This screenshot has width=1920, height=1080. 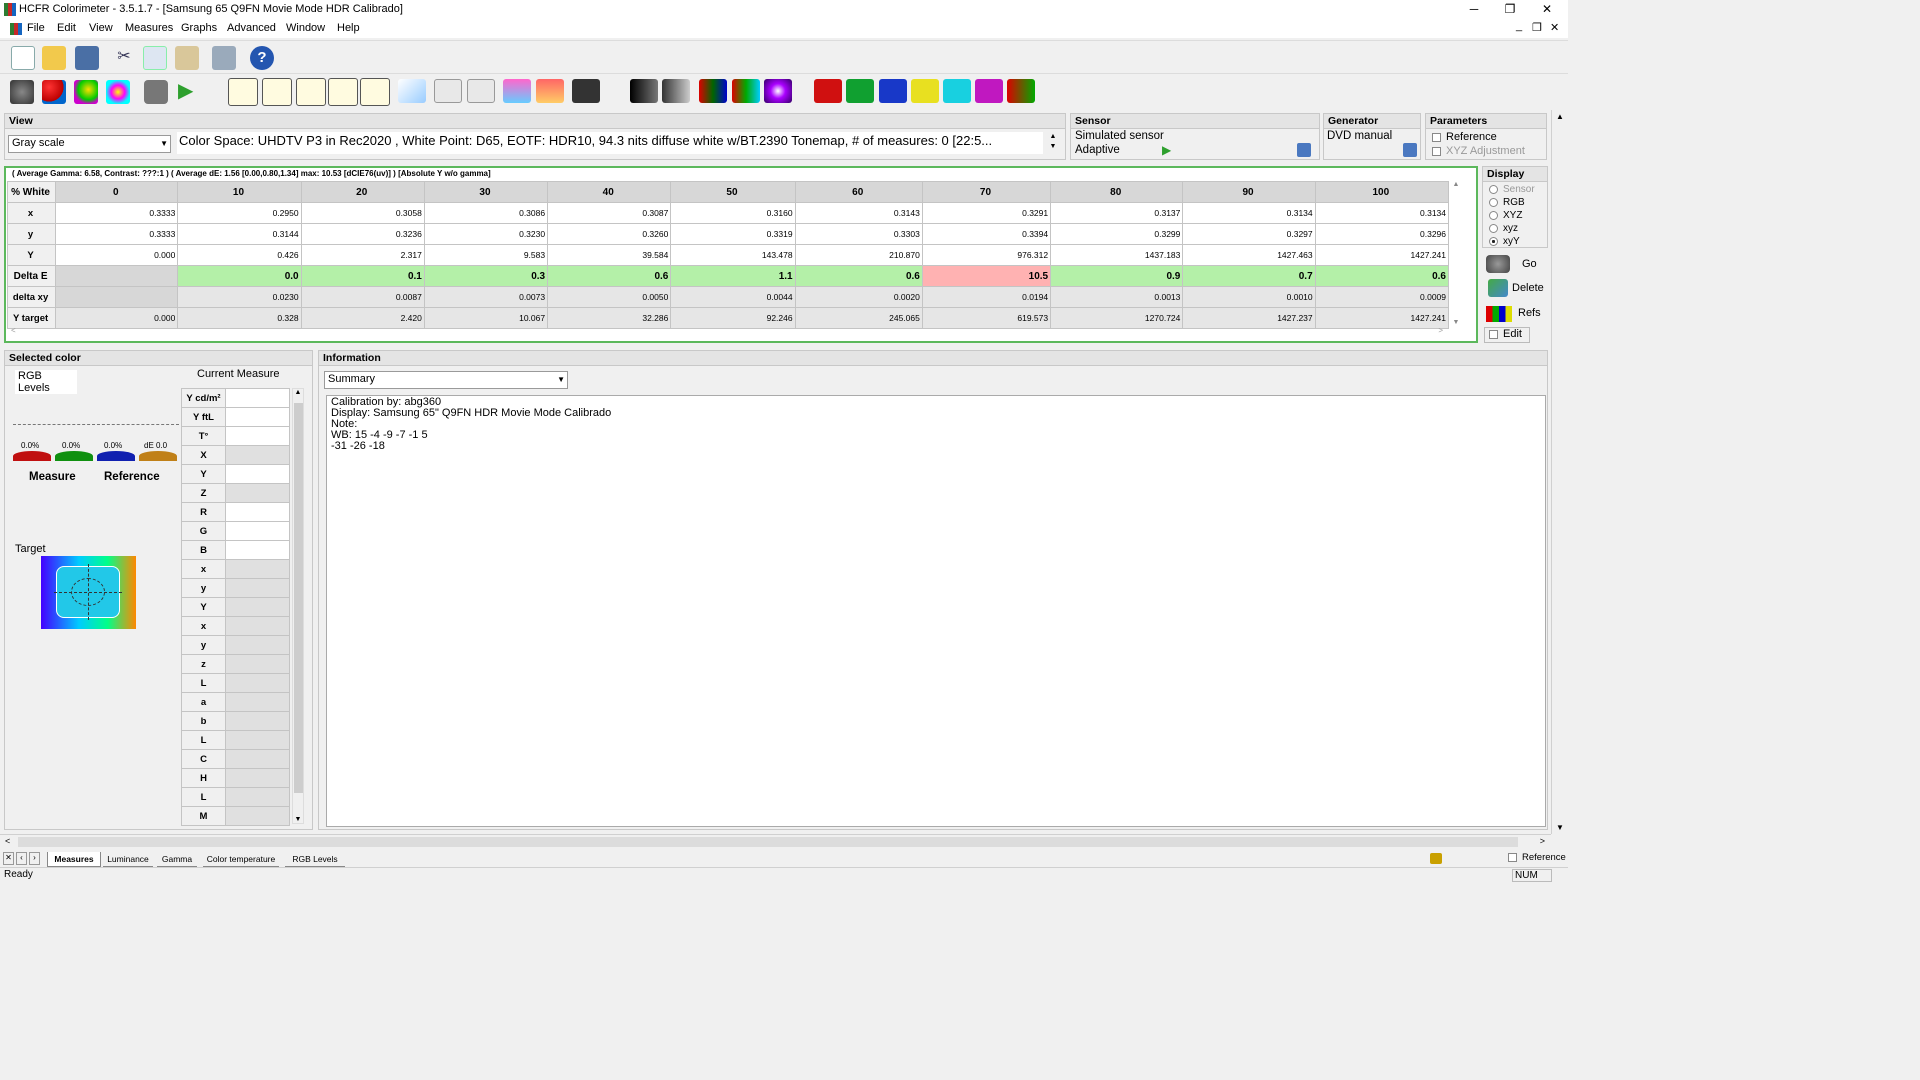 I want to click on mdi-restore-button: ❐, so click(x=1537, y=27).